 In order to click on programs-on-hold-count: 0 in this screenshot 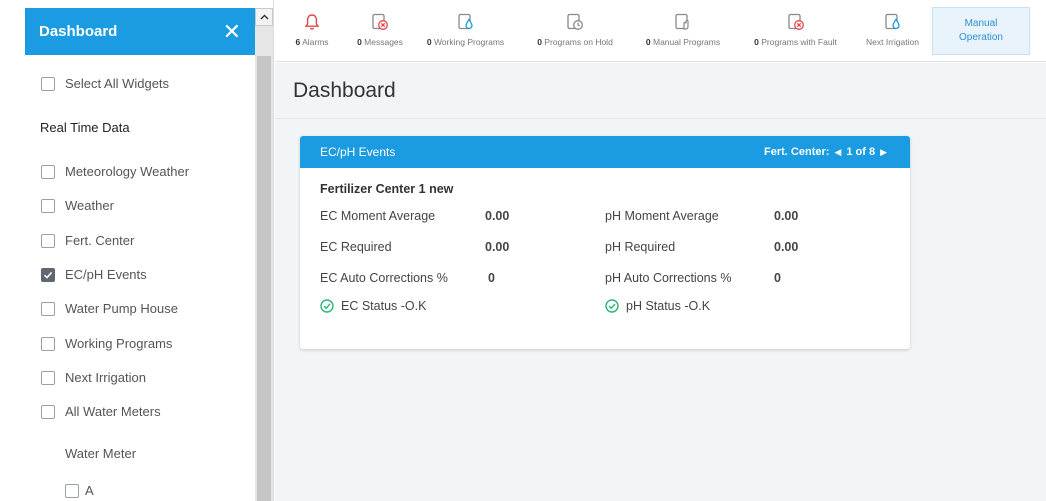, I will do `click(539, 42)`.